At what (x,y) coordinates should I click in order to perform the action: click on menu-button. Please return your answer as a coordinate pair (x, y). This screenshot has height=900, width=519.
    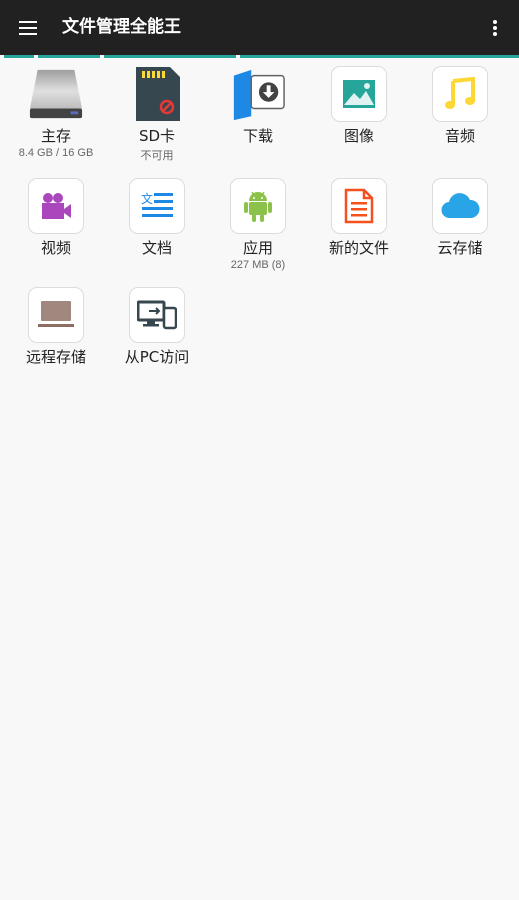
    Looking at the image, I should click on (28, 28).